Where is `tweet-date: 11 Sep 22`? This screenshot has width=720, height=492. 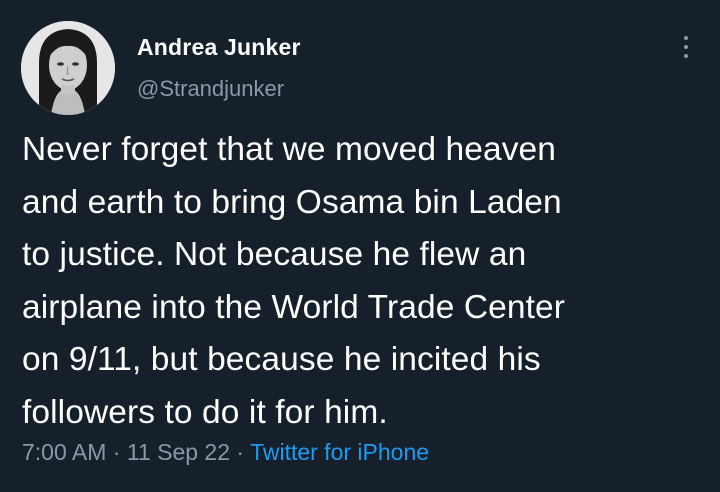
tweet-date: 11 Sep 22 is located at coordinates (178, 452).